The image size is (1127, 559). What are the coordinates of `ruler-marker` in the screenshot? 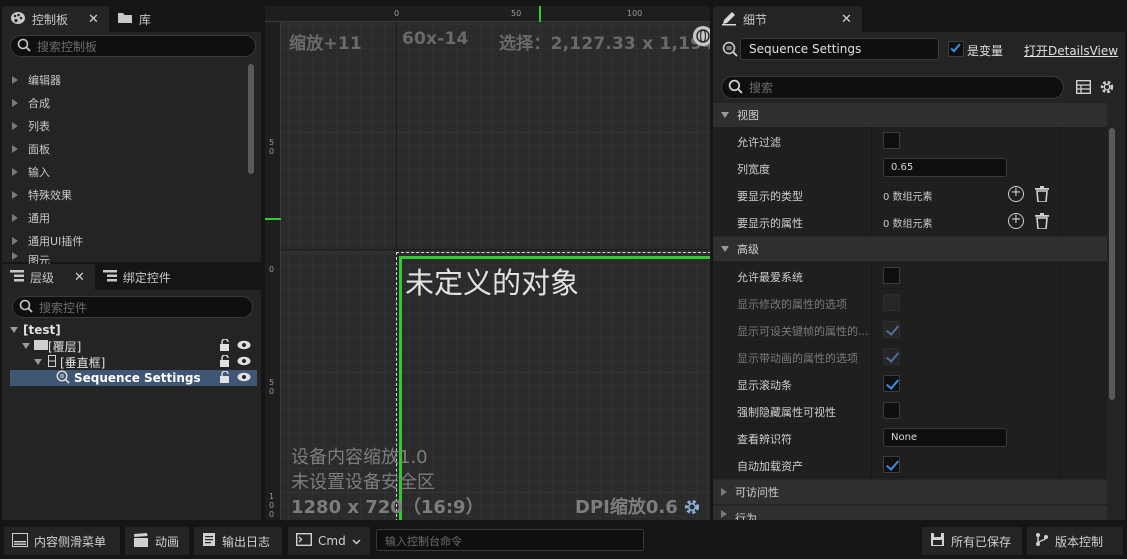 It's located at (540, 14).